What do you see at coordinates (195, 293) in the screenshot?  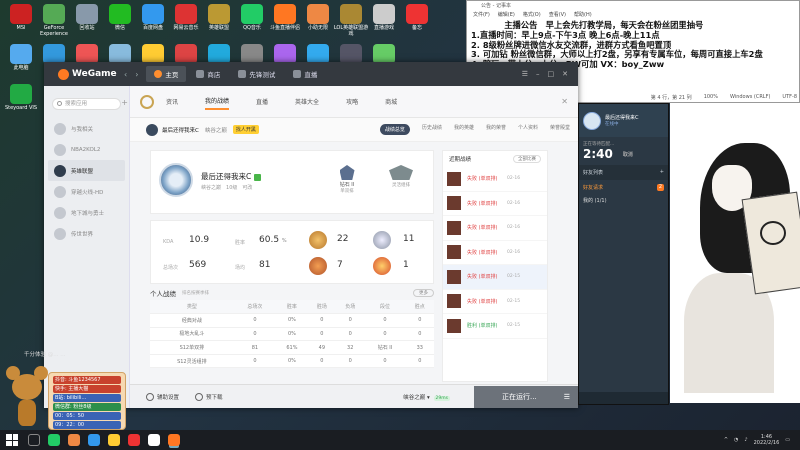 I see `record-subtitle: 排名按赛季排` at bounding box center [195, 293].